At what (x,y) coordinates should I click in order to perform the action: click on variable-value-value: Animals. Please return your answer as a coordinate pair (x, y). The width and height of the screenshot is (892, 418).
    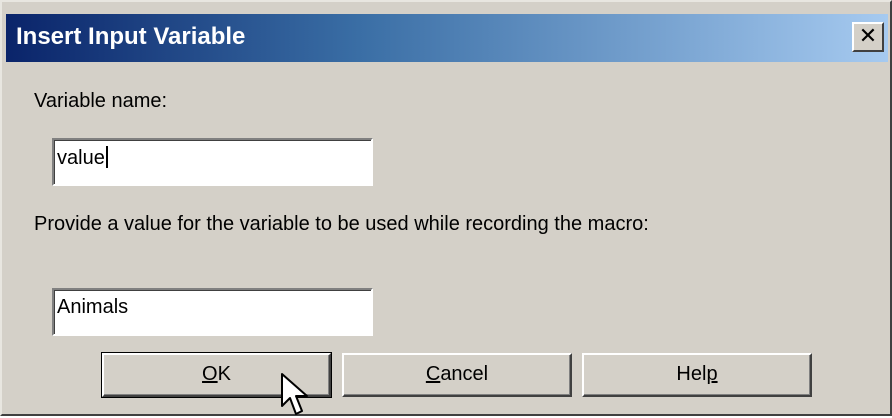
    Looking at the image, I should click on (93, 307).